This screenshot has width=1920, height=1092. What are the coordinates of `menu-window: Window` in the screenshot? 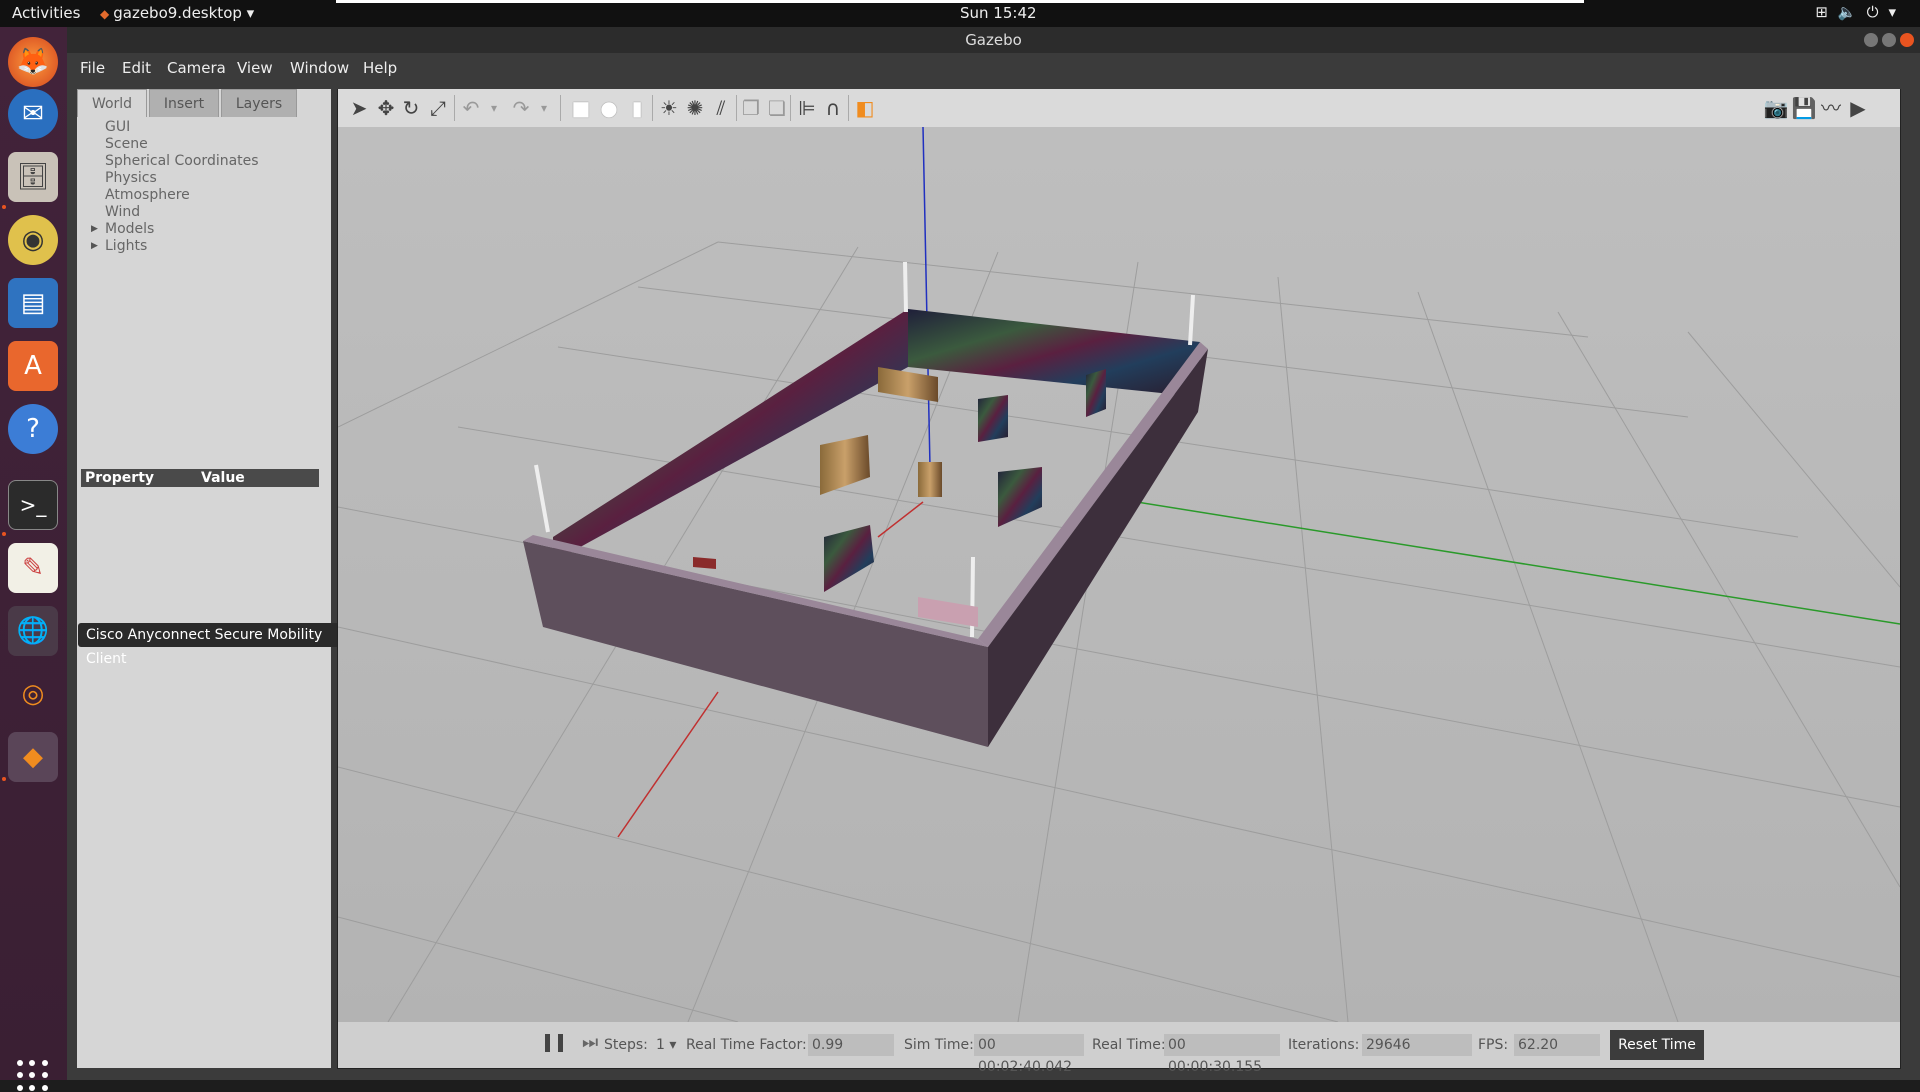 It's located at (319, 68).